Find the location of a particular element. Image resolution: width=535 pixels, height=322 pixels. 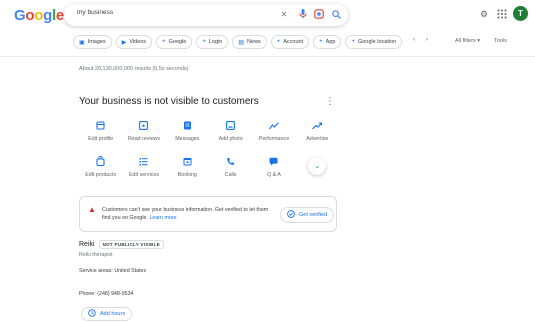

action-booking: Booking is located at coordinates (187, 166).